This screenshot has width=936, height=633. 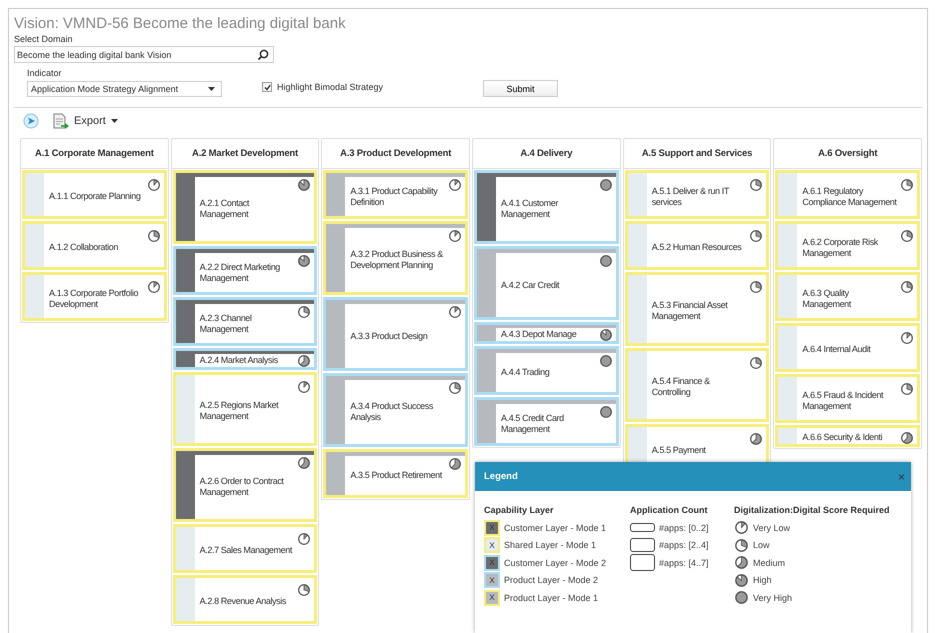 What do you see at coordinates (240, 411) in the screenshot?
I see `capability-label: A.2.5 Regions Market Management` at bounding box center [240, 411].